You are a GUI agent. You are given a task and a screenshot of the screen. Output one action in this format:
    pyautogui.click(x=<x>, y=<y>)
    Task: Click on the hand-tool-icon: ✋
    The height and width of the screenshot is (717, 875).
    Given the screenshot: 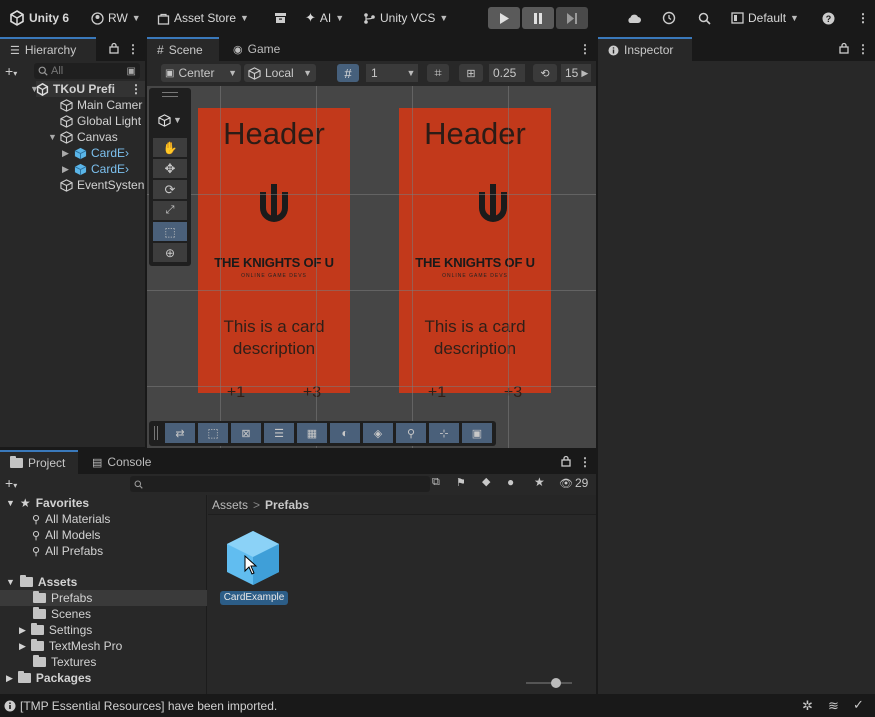 What is the action you would take?
    pyautogui.click(x=170, y=147)
    